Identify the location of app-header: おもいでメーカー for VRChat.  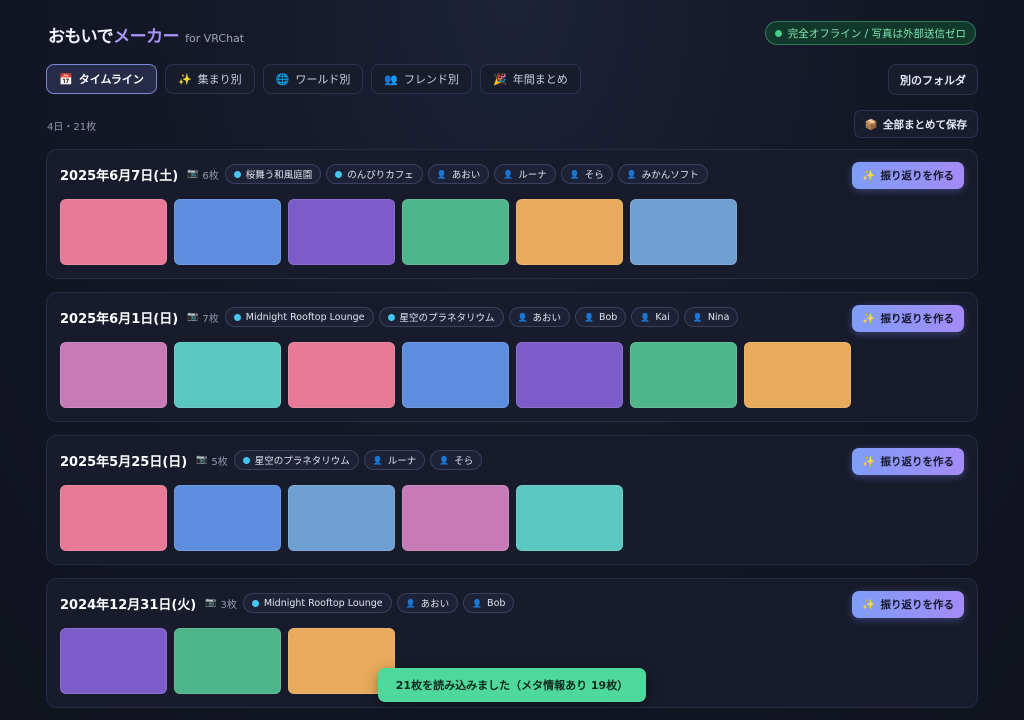
(146, 34).